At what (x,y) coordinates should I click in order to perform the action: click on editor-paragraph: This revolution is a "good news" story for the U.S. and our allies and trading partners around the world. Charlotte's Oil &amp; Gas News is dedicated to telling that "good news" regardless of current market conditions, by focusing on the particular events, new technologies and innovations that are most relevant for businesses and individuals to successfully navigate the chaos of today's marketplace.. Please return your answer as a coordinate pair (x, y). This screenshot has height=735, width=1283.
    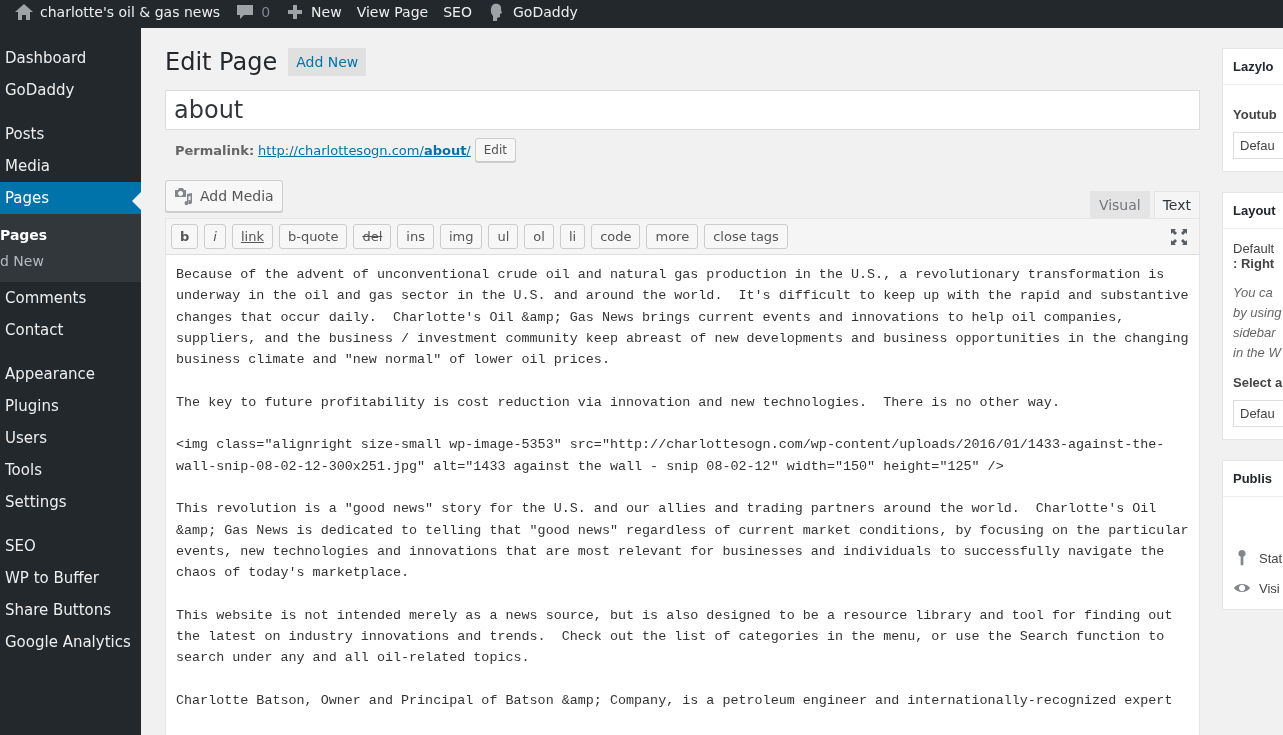
    Looking at the image, I should click on (682, 541).